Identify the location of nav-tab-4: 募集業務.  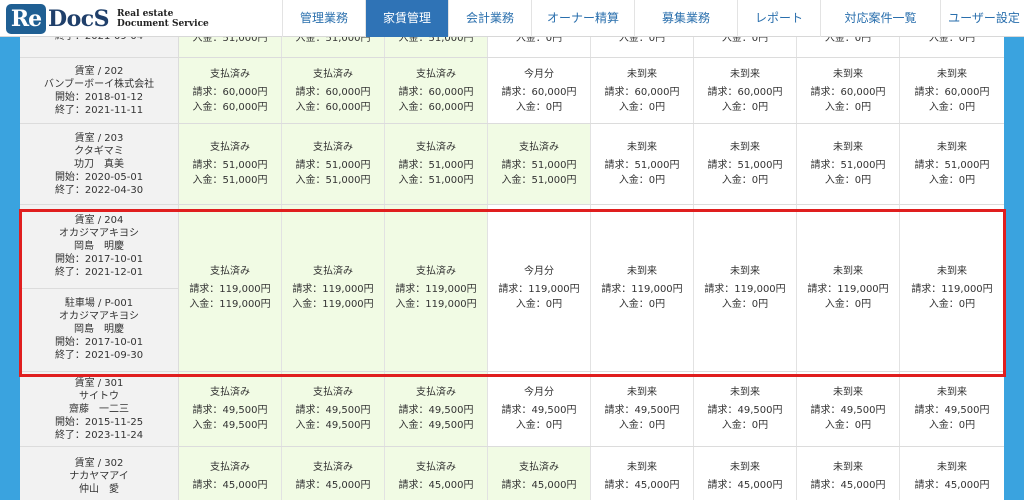
(685, 18).